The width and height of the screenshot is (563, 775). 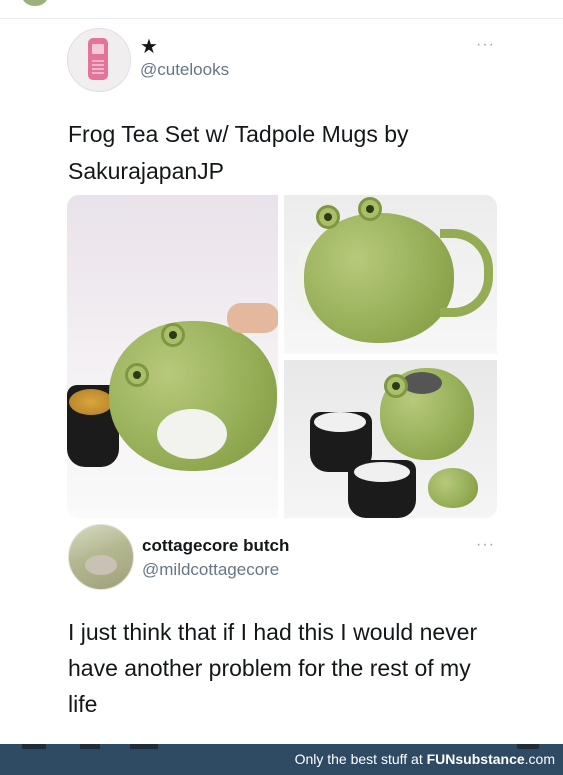 I want to click on pink-phone-icon, so click(x=98, y=59).